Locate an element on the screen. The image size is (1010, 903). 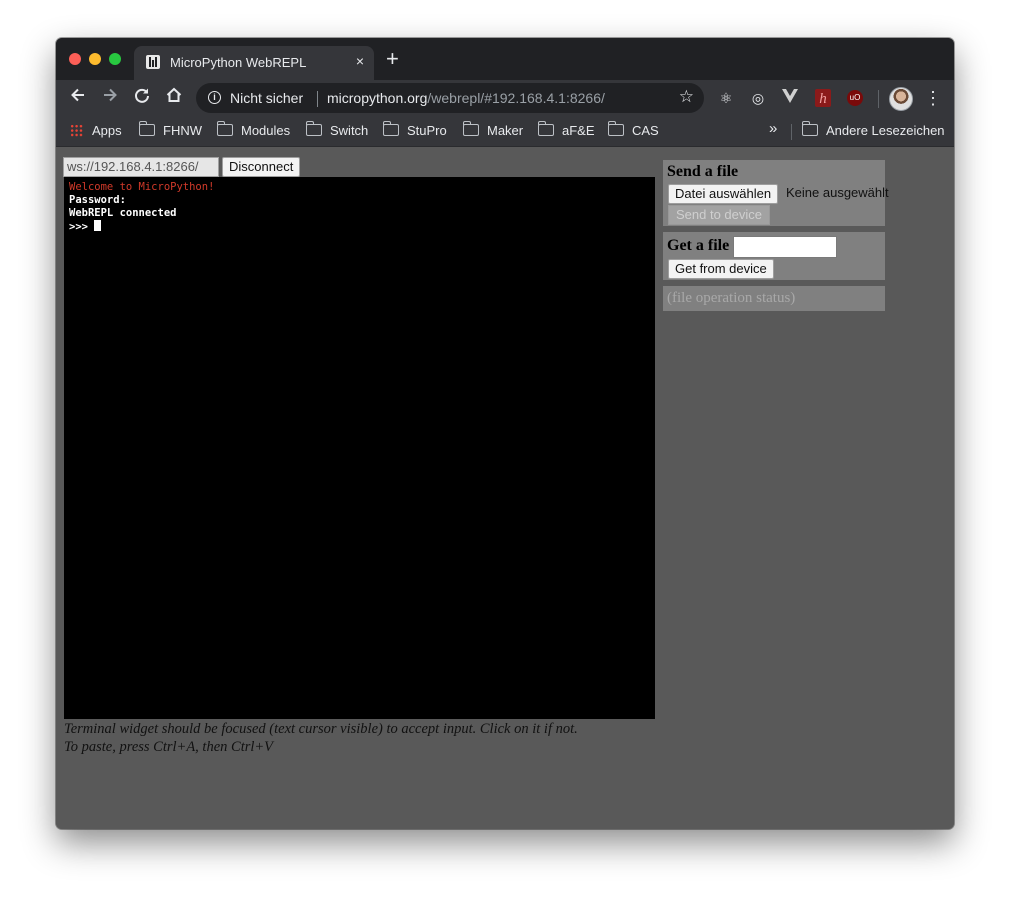
apps-grid-icon is located at coordinates (76, 130).